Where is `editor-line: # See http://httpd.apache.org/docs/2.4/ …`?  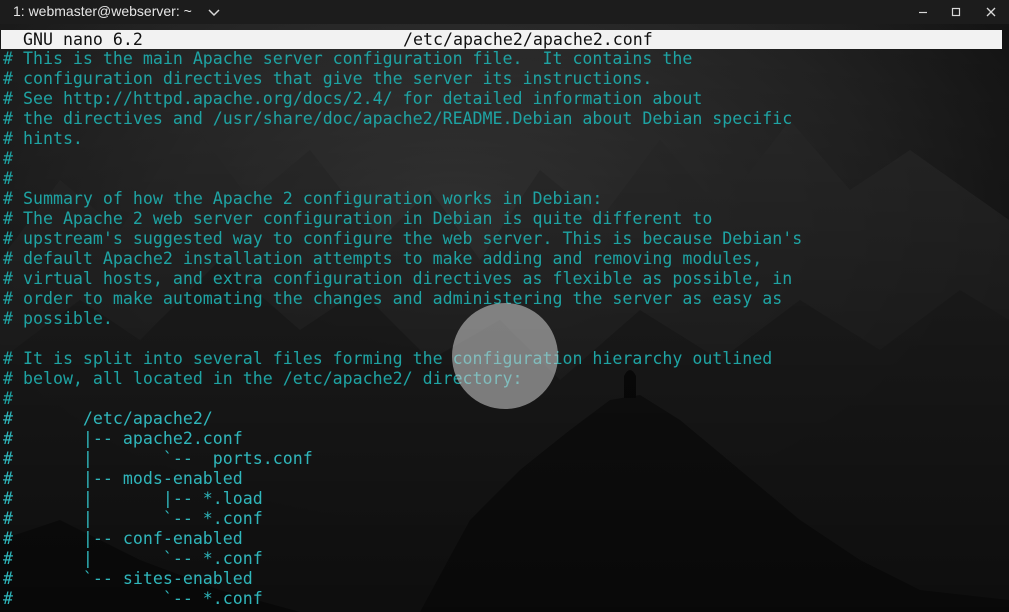
editor-line: # See http://httpd.apache.org/docs/2.4/ … is located at coordinates (353, 98).